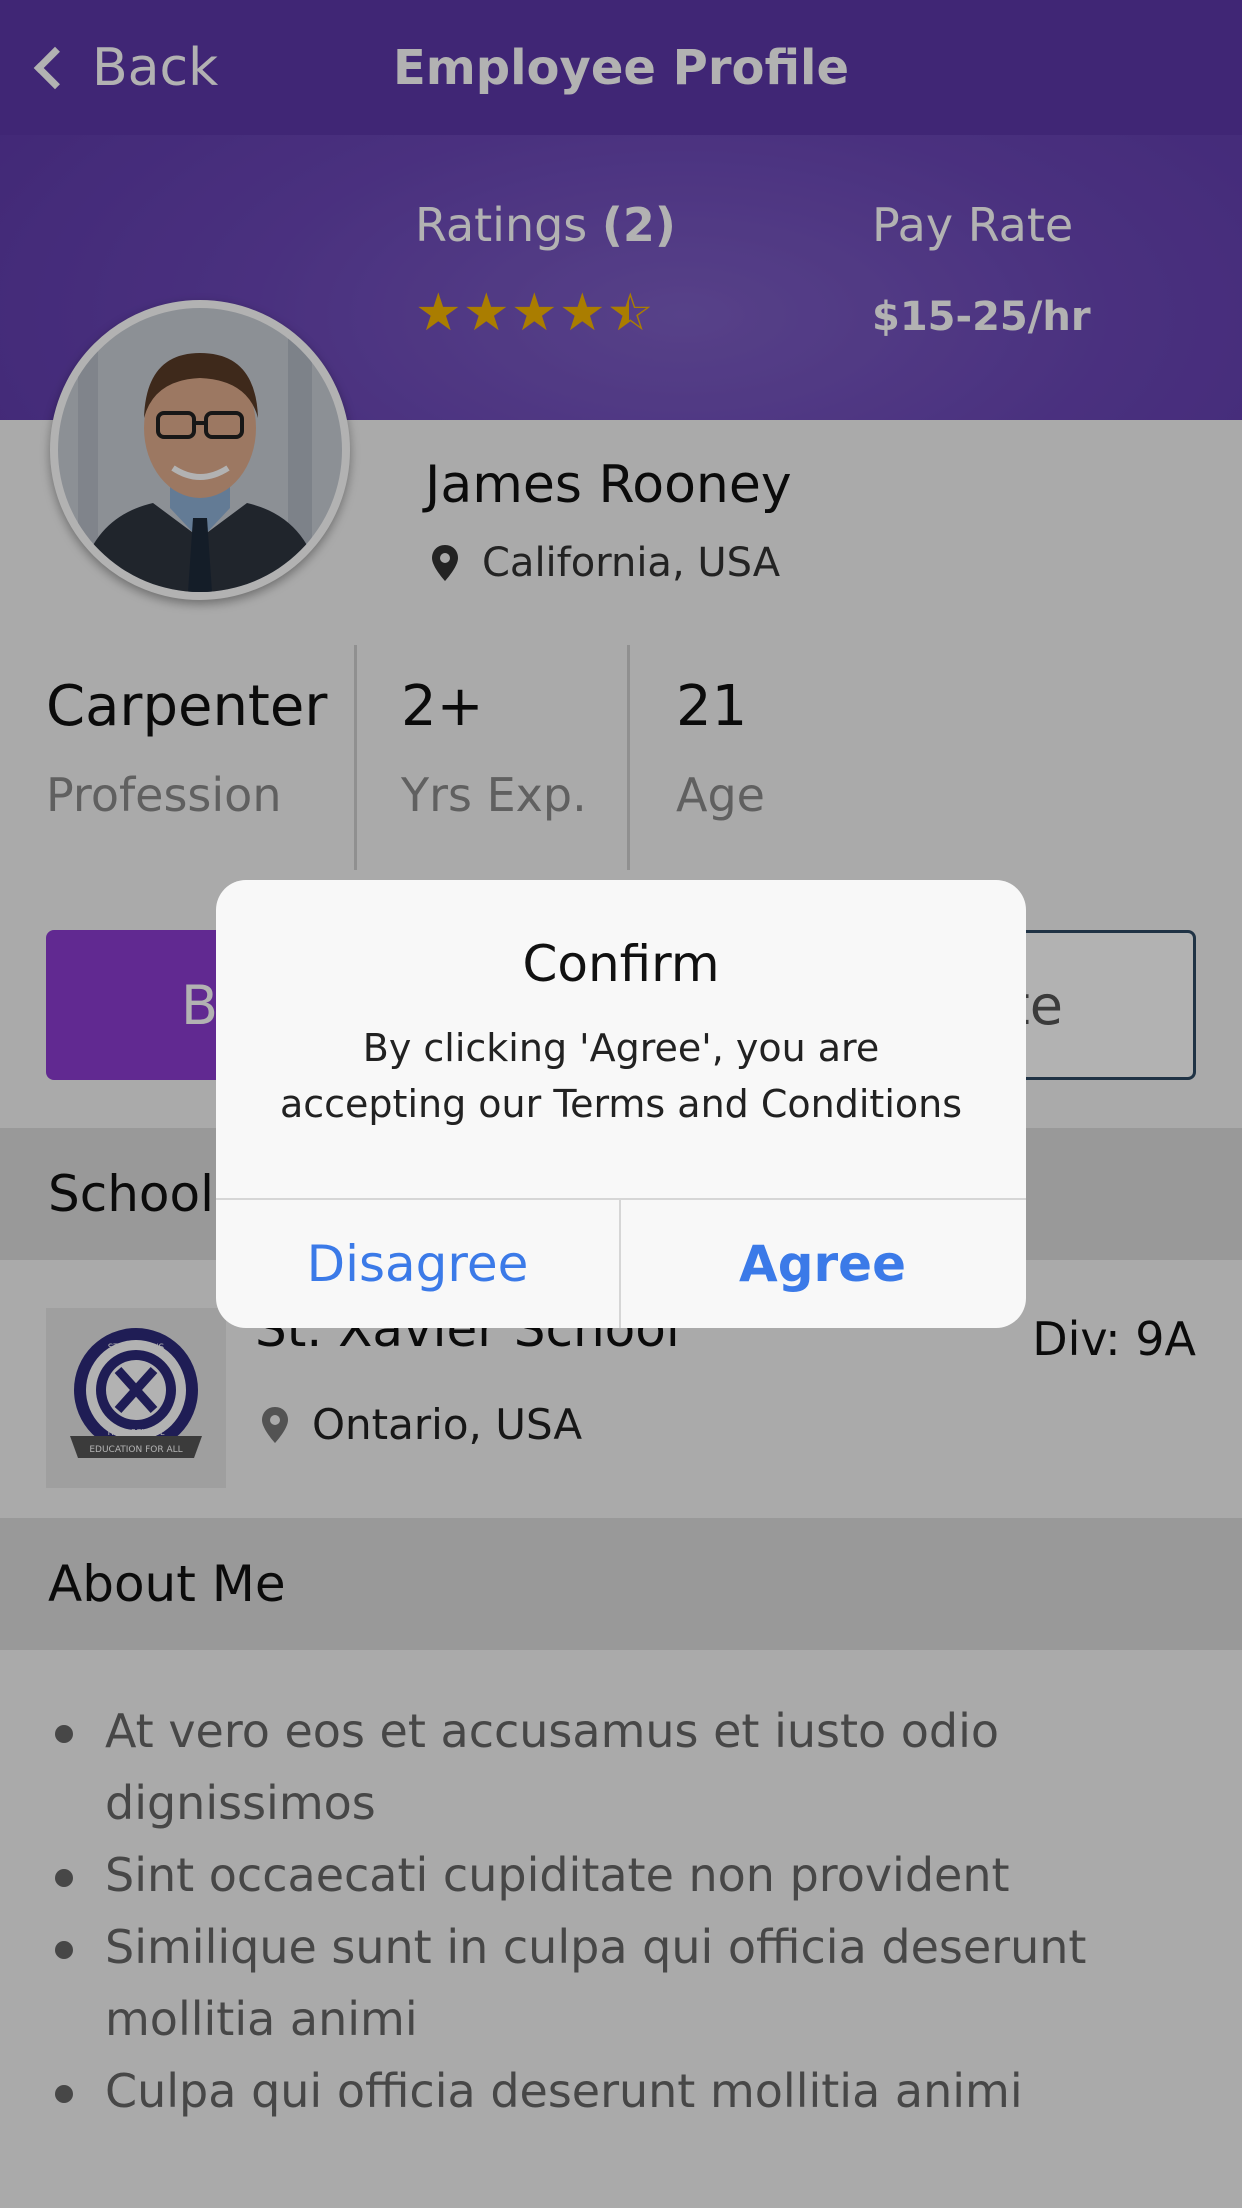  Describe the element at coordinates (822, 1264) in the screenshot. I see `agree-button: Agree` at that location.